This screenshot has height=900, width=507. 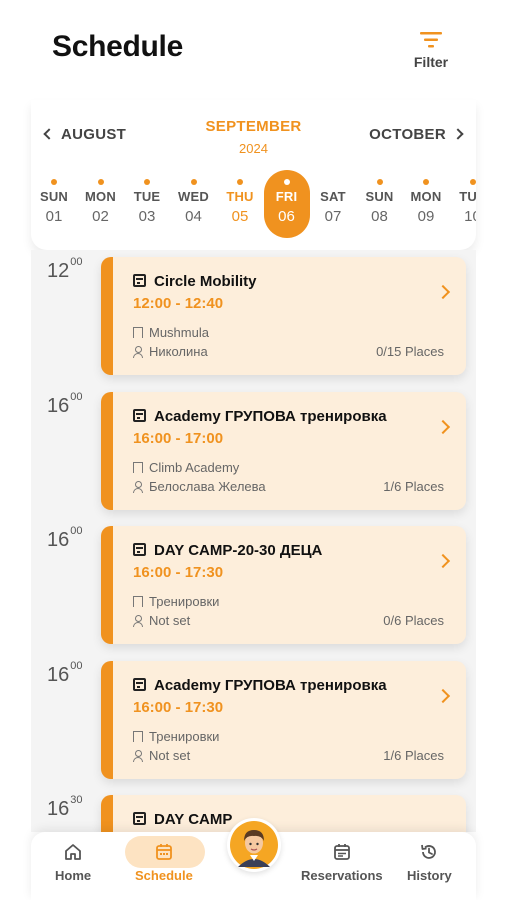 I want to click on slot-hour: 12, so click(x=58, y=271).